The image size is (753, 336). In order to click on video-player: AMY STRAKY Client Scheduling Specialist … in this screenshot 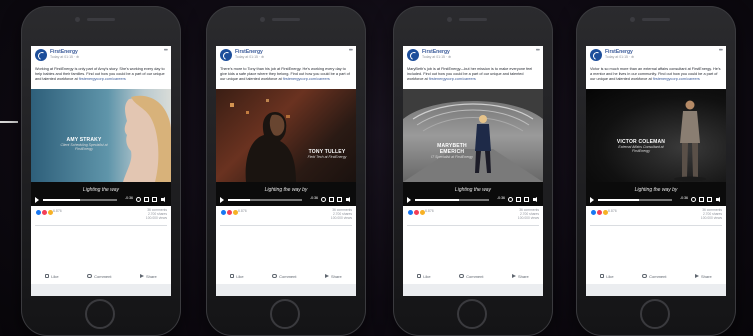, I will do `click(101, 147)`.